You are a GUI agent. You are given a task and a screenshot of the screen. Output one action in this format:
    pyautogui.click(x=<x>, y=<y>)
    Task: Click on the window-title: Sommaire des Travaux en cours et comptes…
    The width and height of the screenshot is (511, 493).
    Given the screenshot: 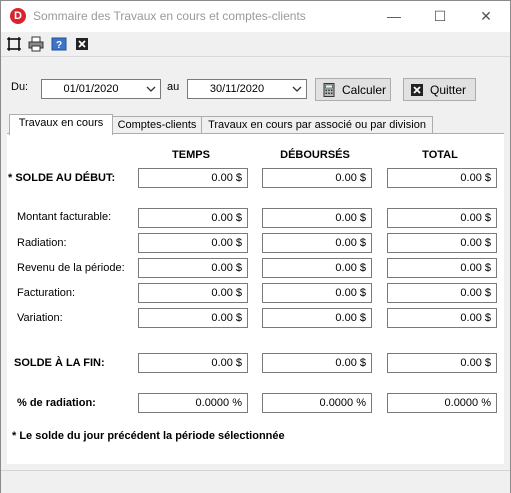 What is the action you would take?
    pyautogui.click(x=169, y=16)
    